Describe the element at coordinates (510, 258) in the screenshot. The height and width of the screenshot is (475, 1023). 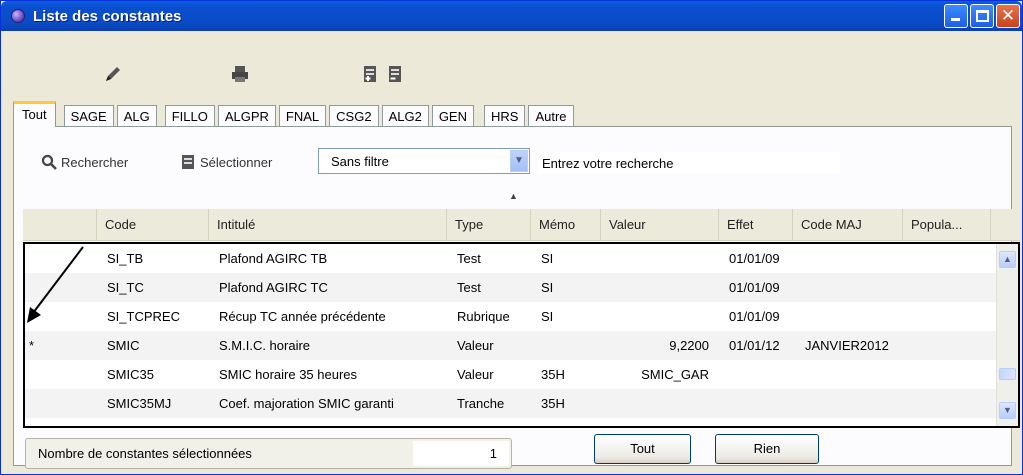
I see `table-row: SI_TB Plafond AGIRC TB Test SI 01/01/09` at that location.